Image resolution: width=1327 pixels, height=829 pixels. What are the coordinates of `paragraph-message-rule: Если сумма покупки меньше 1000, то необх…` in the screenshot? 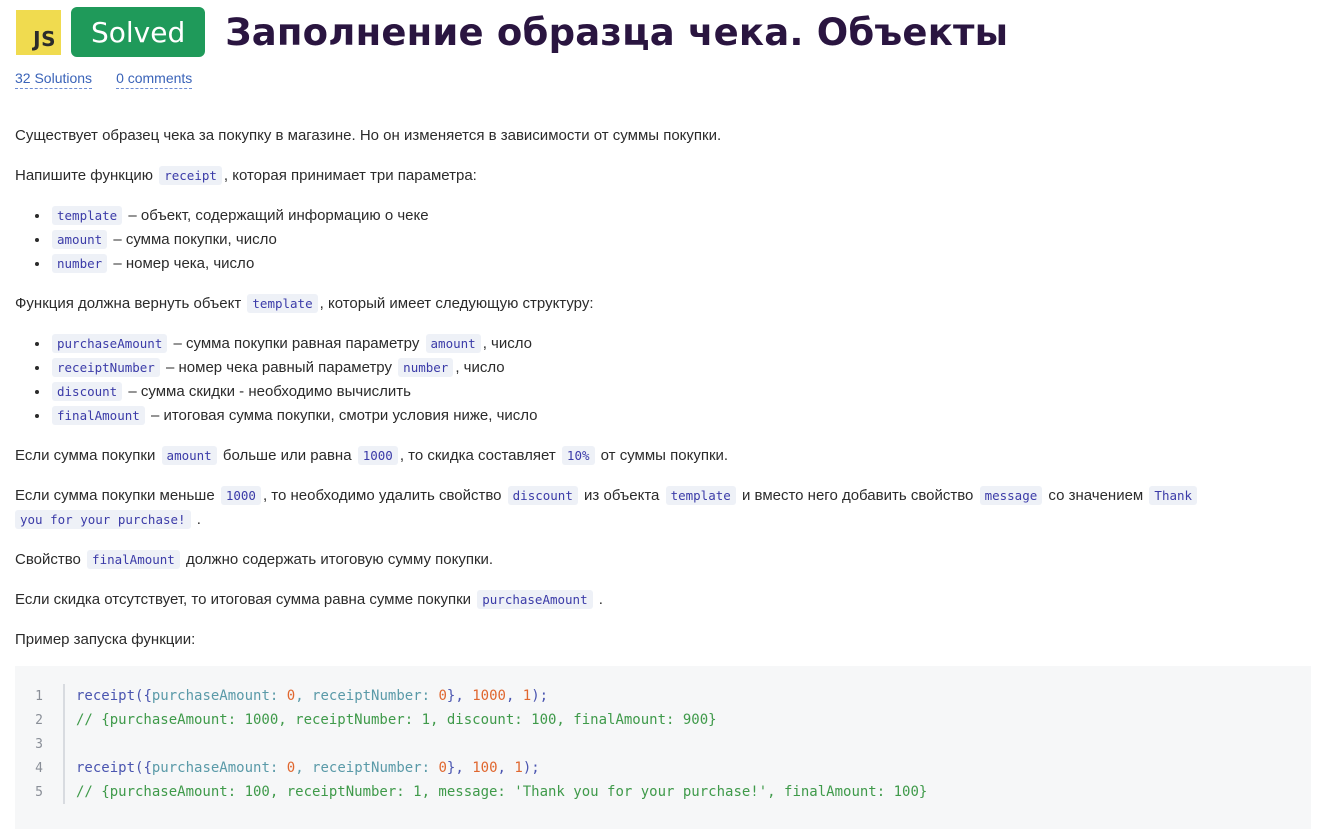 It's located at (663, 508).